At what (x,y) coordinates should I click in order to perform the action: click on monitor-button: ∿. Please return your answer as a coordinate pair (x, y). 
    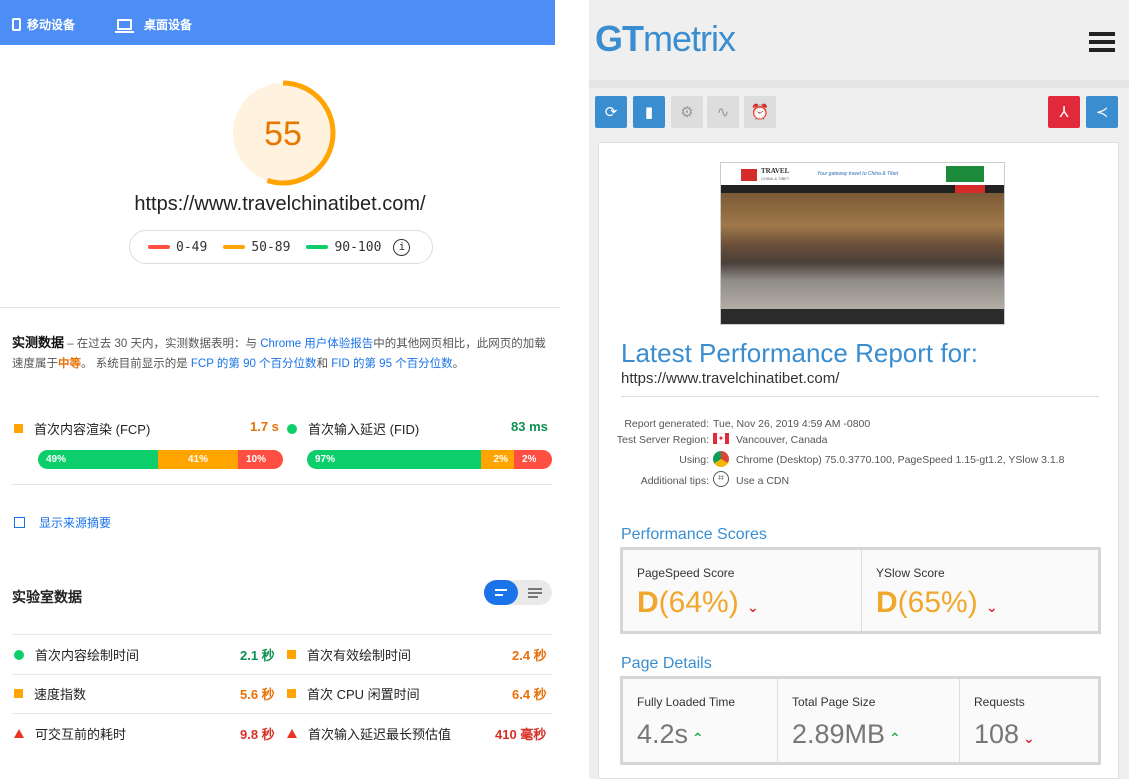
    Looking at the image, I should click on (723, 112).